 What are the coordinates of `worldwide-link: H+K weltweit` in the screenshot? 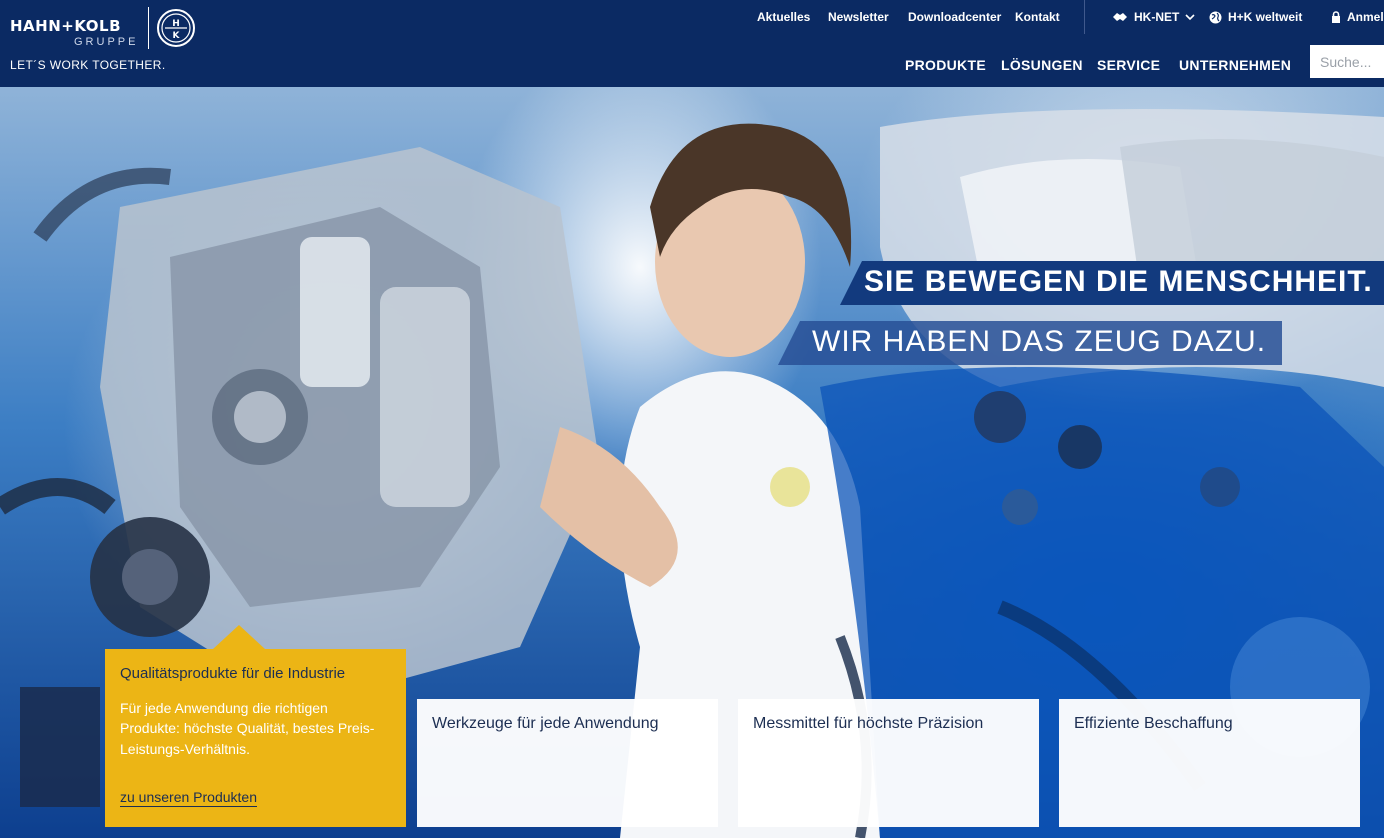 It's located at (1255, 17).